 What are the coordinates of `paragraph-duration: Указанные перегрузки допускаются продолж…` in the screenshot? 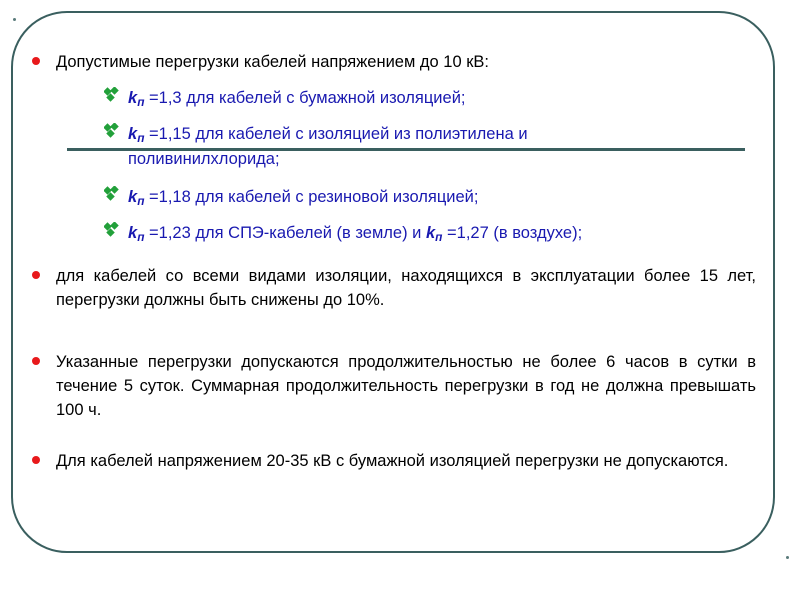 It's located at (394, 386).